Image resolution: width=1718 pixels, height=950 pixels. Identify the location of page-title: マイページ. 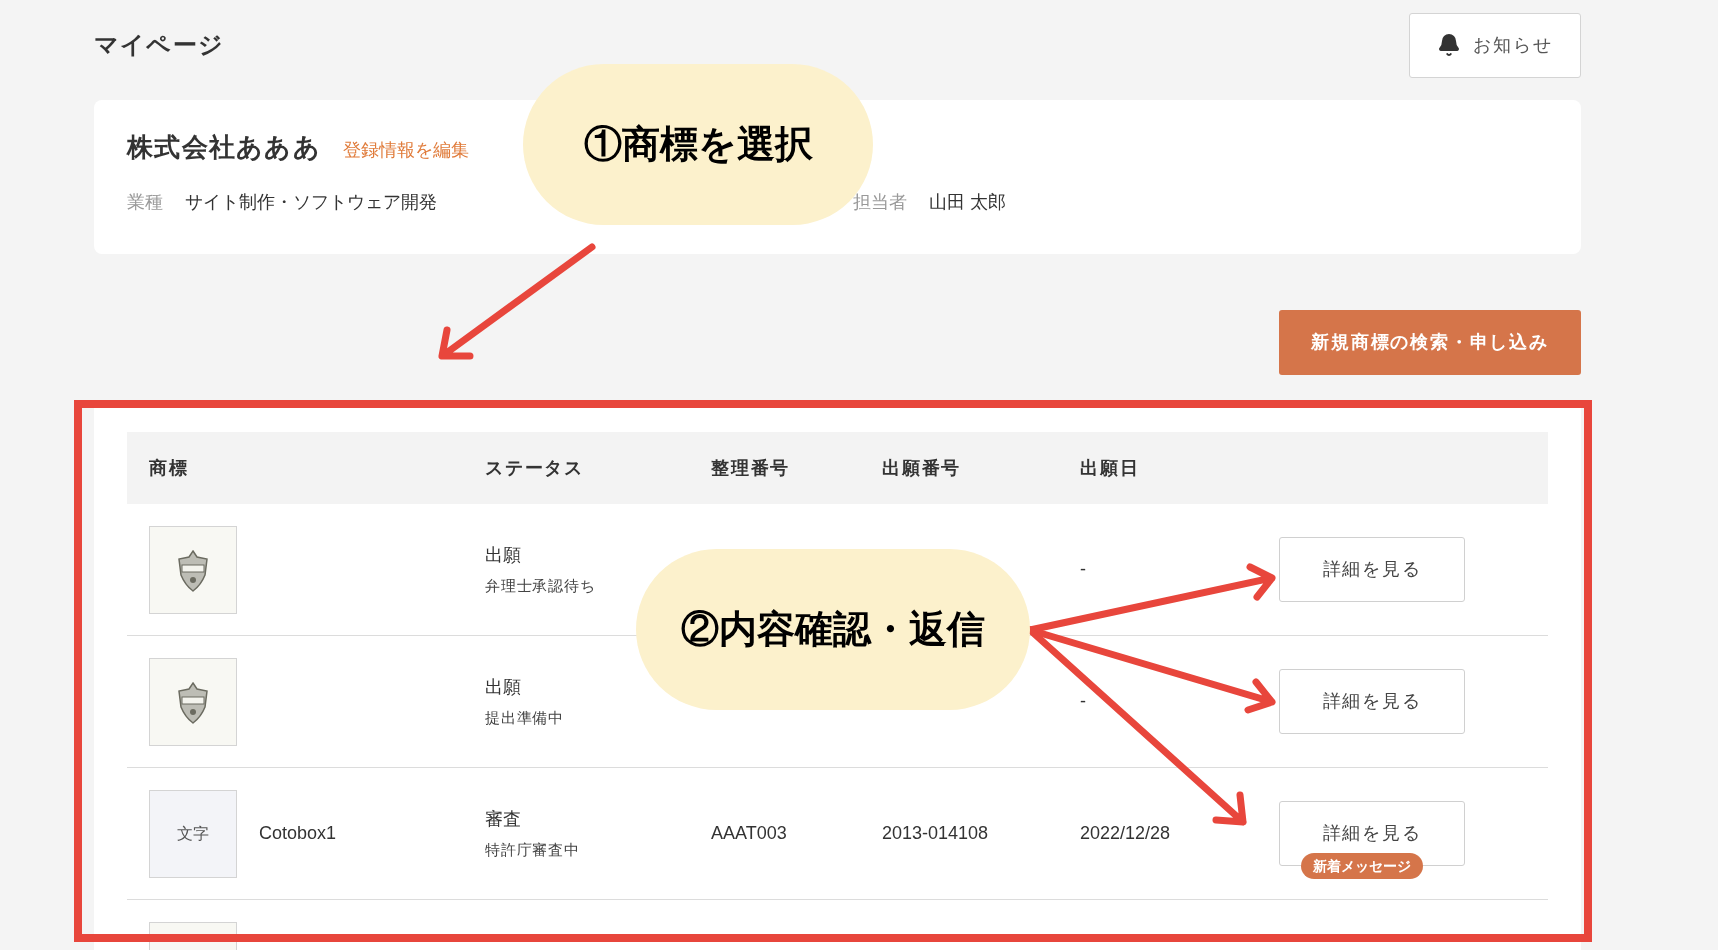
(159, 45).